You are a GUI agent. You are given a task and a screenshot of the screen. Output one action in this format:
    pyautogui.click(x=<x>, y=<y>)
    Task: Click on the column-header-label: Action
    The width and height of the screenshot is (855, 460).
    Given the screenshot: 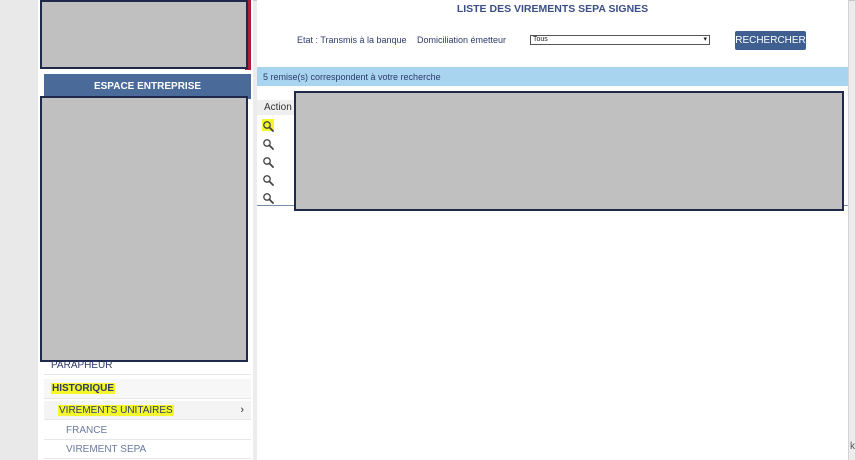 What is the action you would take?
    pyautogui.click(x=278, y=107)
    